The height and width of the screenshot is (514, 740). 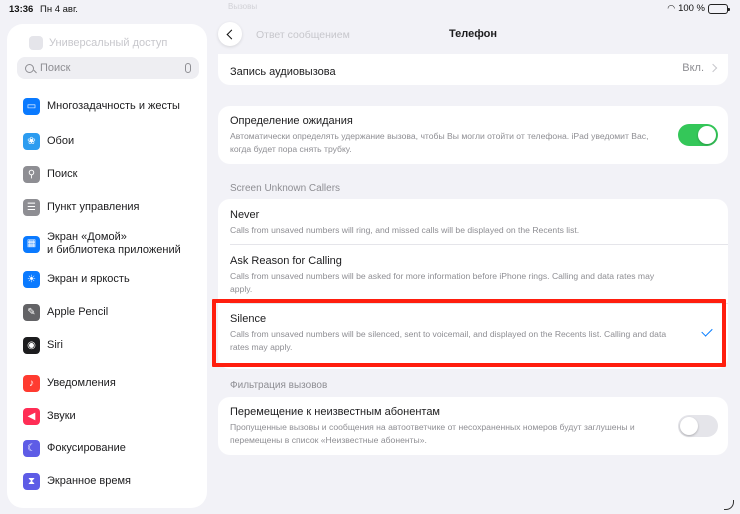 What do you see at coordinates (31, 448) in the screenshot?
I see `focus-icon: ☾` at bounding box center [31, 448].